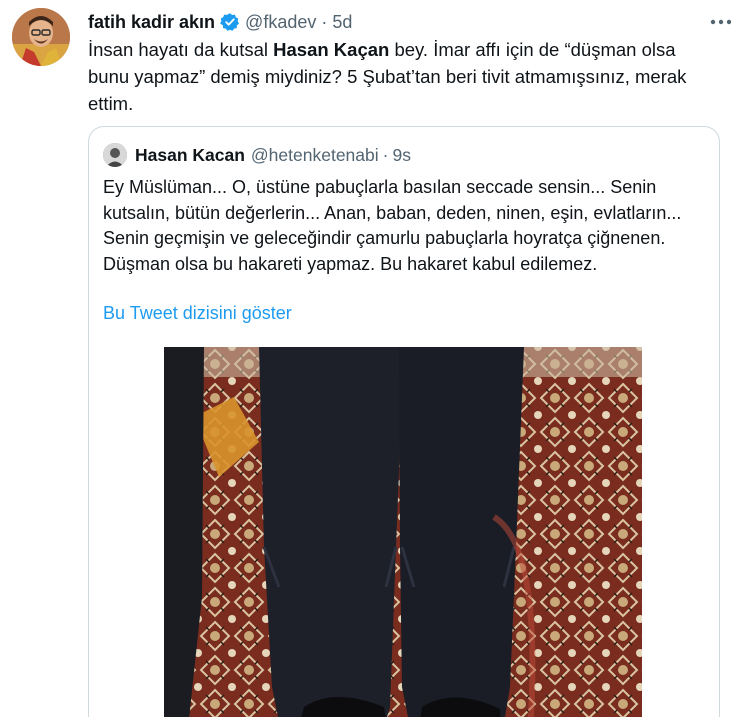 Image resolution: width=756 pixels, height=717 pixels. Describe the element at coordinates (401, 154) in the screenshot. I see `quoted-tweet-timestamp: 9s` at that location.